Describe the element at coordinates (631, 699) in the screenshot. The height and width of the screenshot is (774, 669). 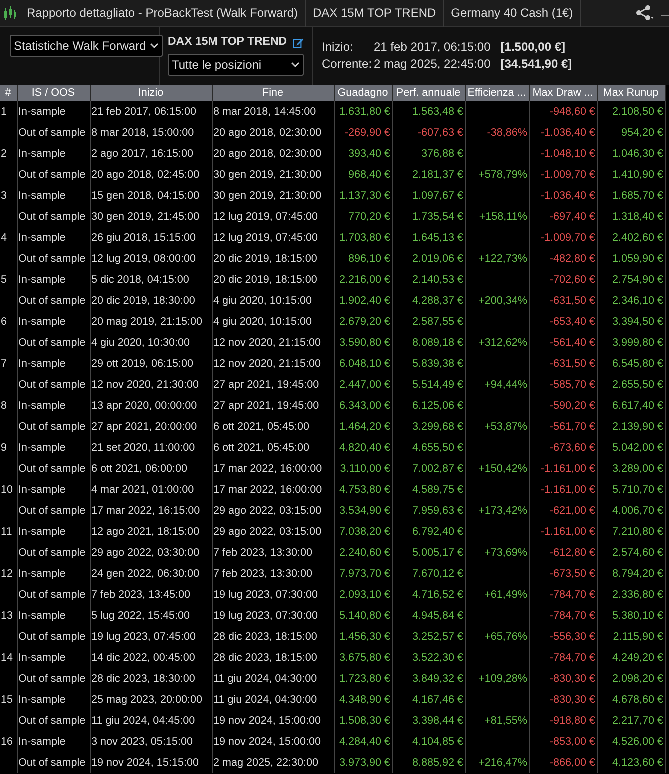
I see `table-cell: 4.678,60 €` at that location.